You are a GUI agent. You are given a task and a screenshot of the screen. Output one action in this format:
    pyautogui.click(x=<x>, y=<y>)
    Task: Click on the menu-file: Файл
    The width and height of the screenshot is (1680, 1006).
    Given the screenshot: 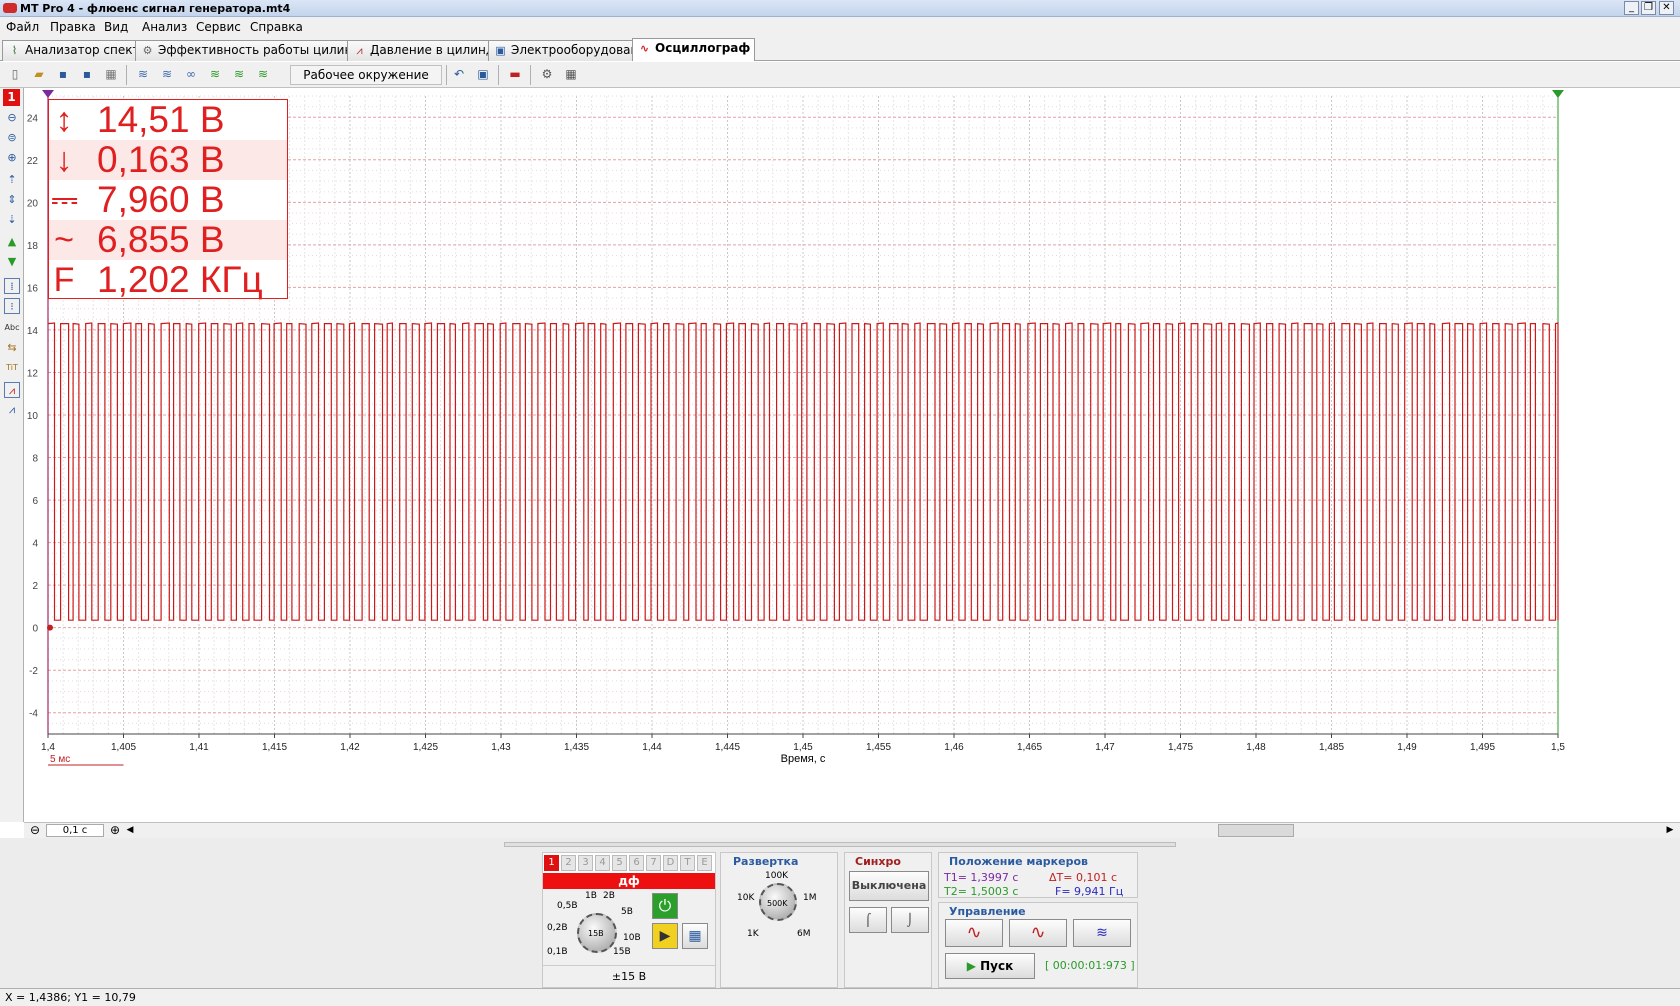 What is the action you would take?
    pyautogui.click(x=22, y=27)
    